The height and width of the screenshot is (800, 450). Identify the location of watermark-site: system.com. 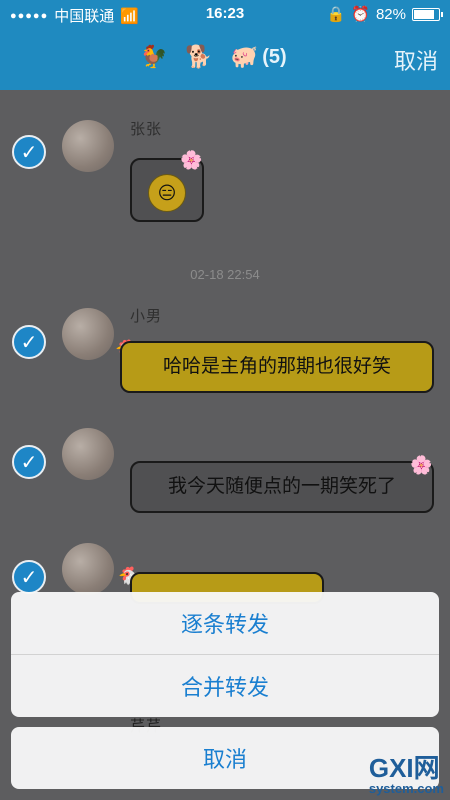
(406, 788).